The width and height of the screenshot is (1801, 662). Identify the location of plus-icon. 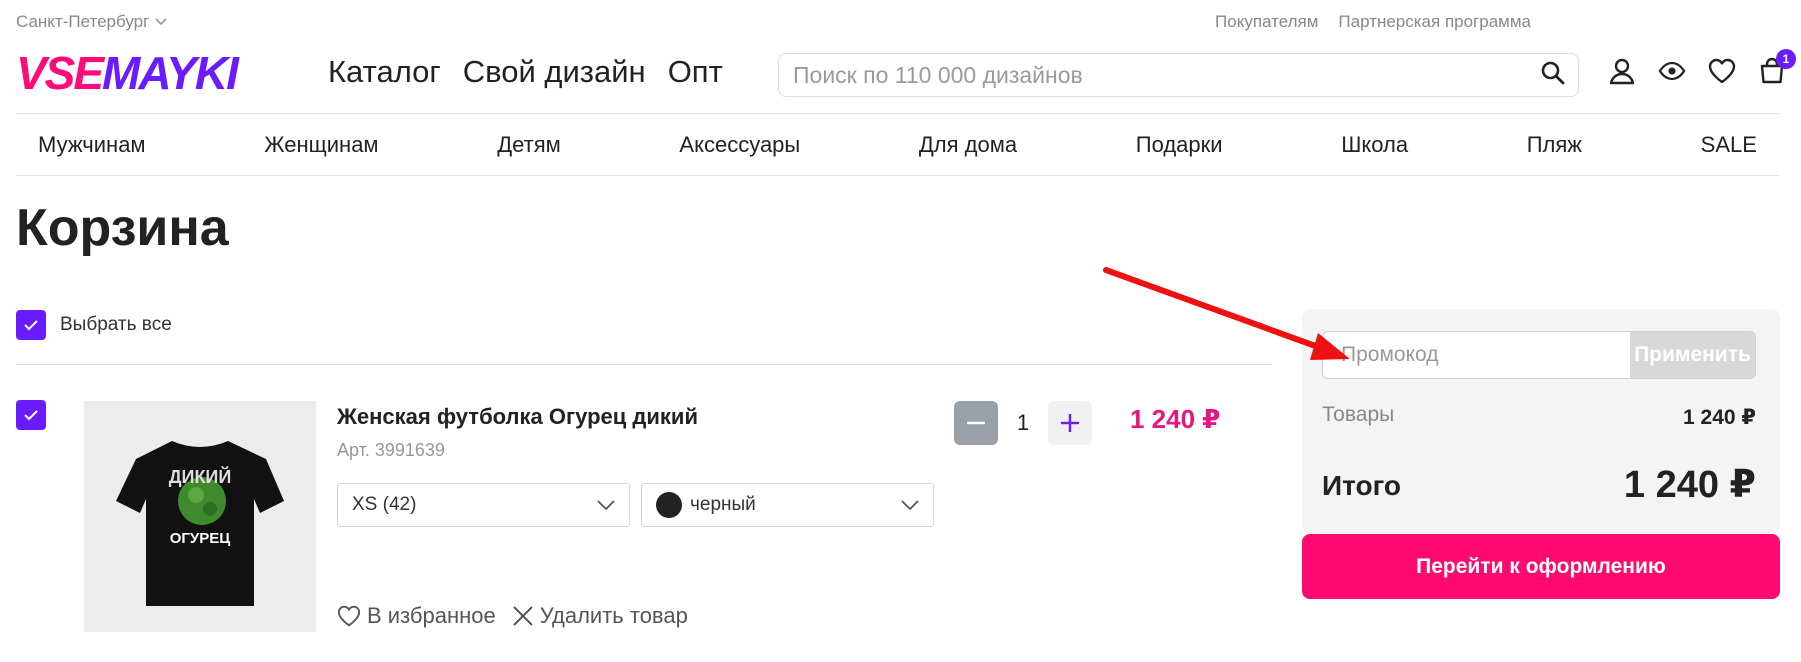
(1070, 423).